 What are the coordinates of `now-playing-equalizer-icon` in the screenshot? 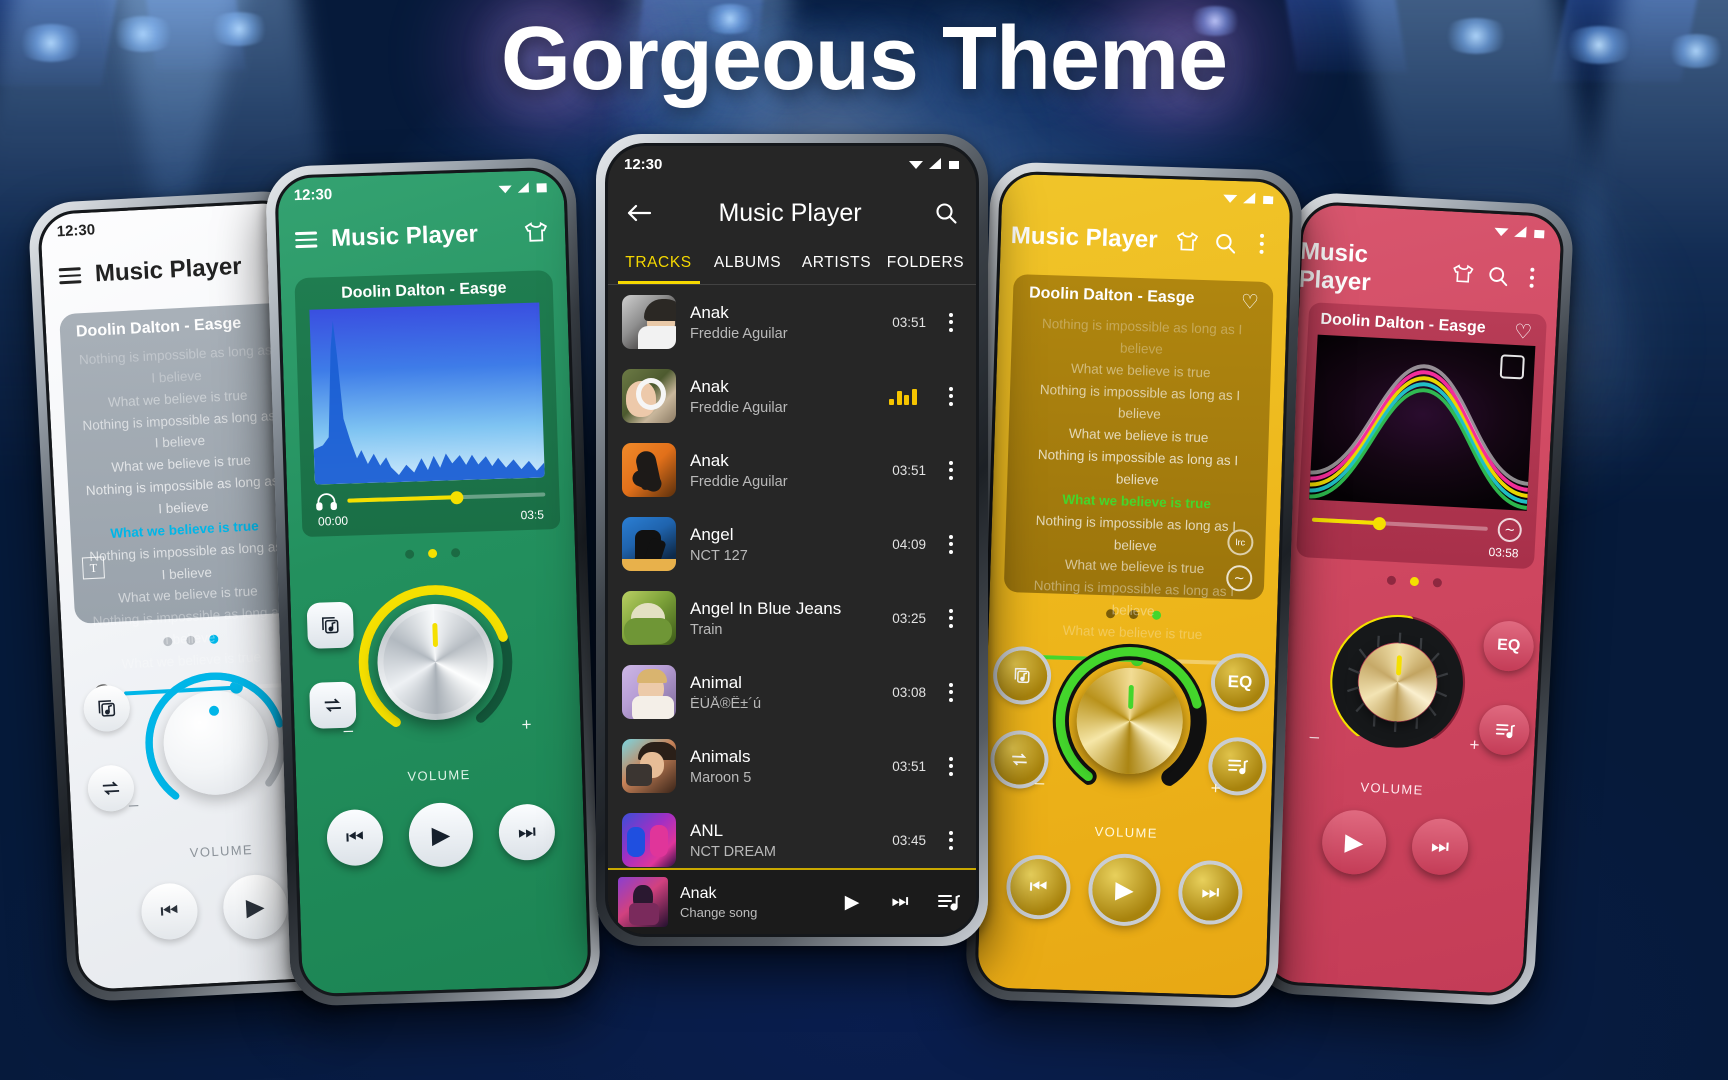 It's located at (903, 396).